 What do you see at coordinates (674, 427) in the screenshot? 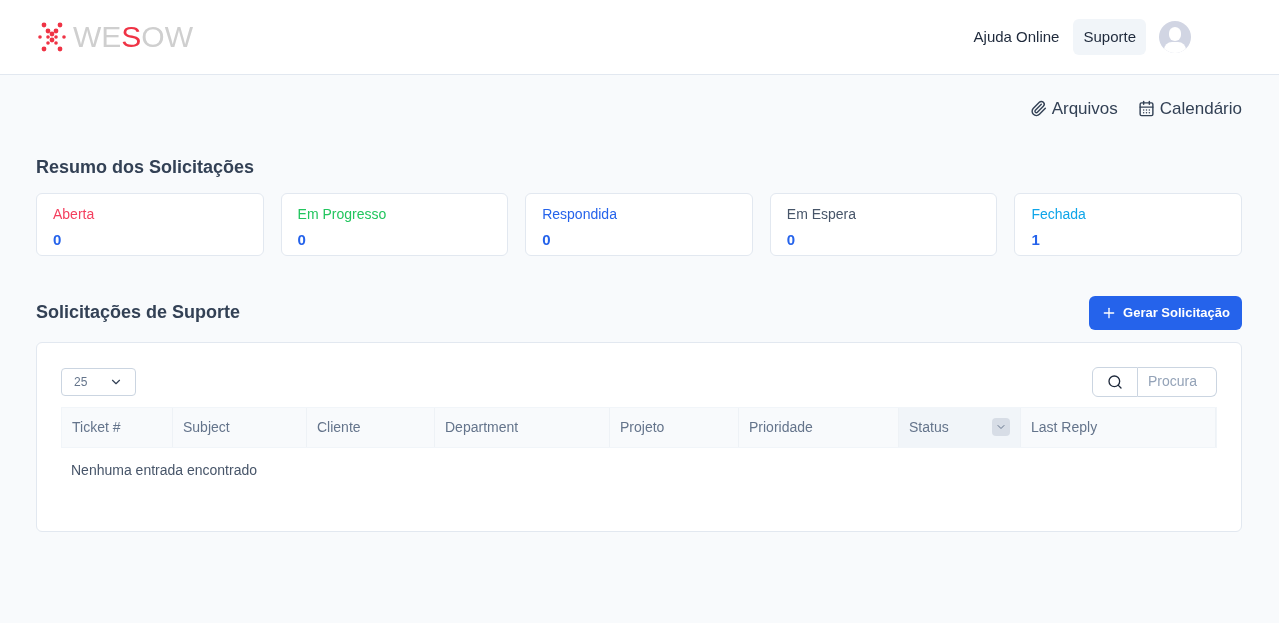
I see `column-header: Projeto` at bounding box center [674, 427].